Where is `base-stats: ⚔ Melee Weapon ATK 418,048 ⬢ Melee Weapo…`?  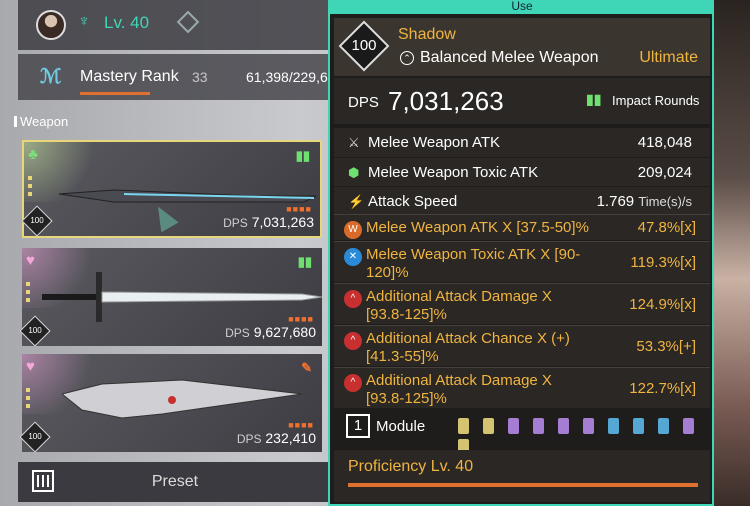 base-stats: ⚔ Melee Weapon ATK 418,048 ⬢ Melee Weapo… is located at coordinates (522, 172).